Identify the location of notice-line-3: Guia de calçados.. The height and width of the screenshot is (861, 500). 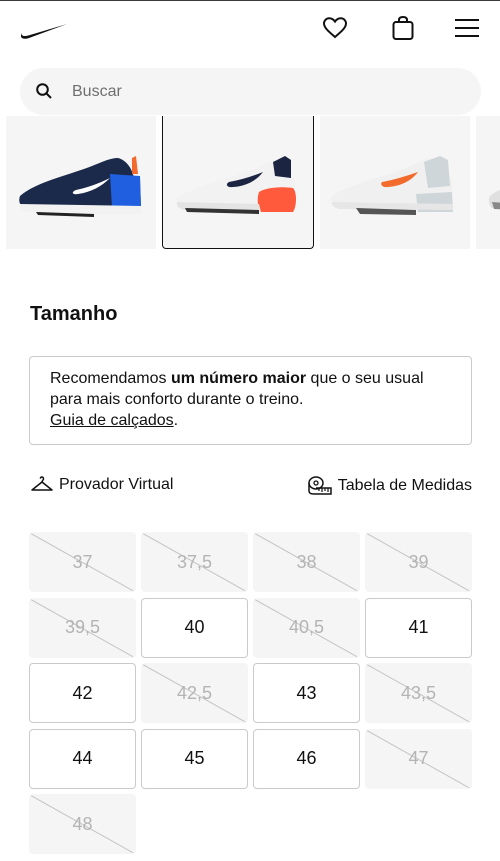
(250, 420).